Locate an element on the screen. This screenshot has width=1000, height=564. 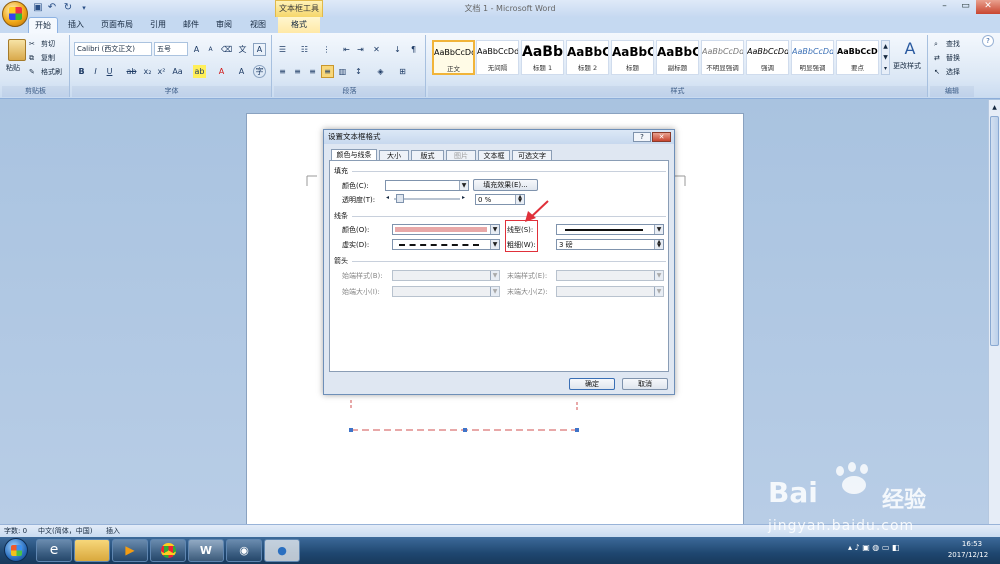
style-heading-2: AaBbC 标题 2 is located at coordinates (587, 57).